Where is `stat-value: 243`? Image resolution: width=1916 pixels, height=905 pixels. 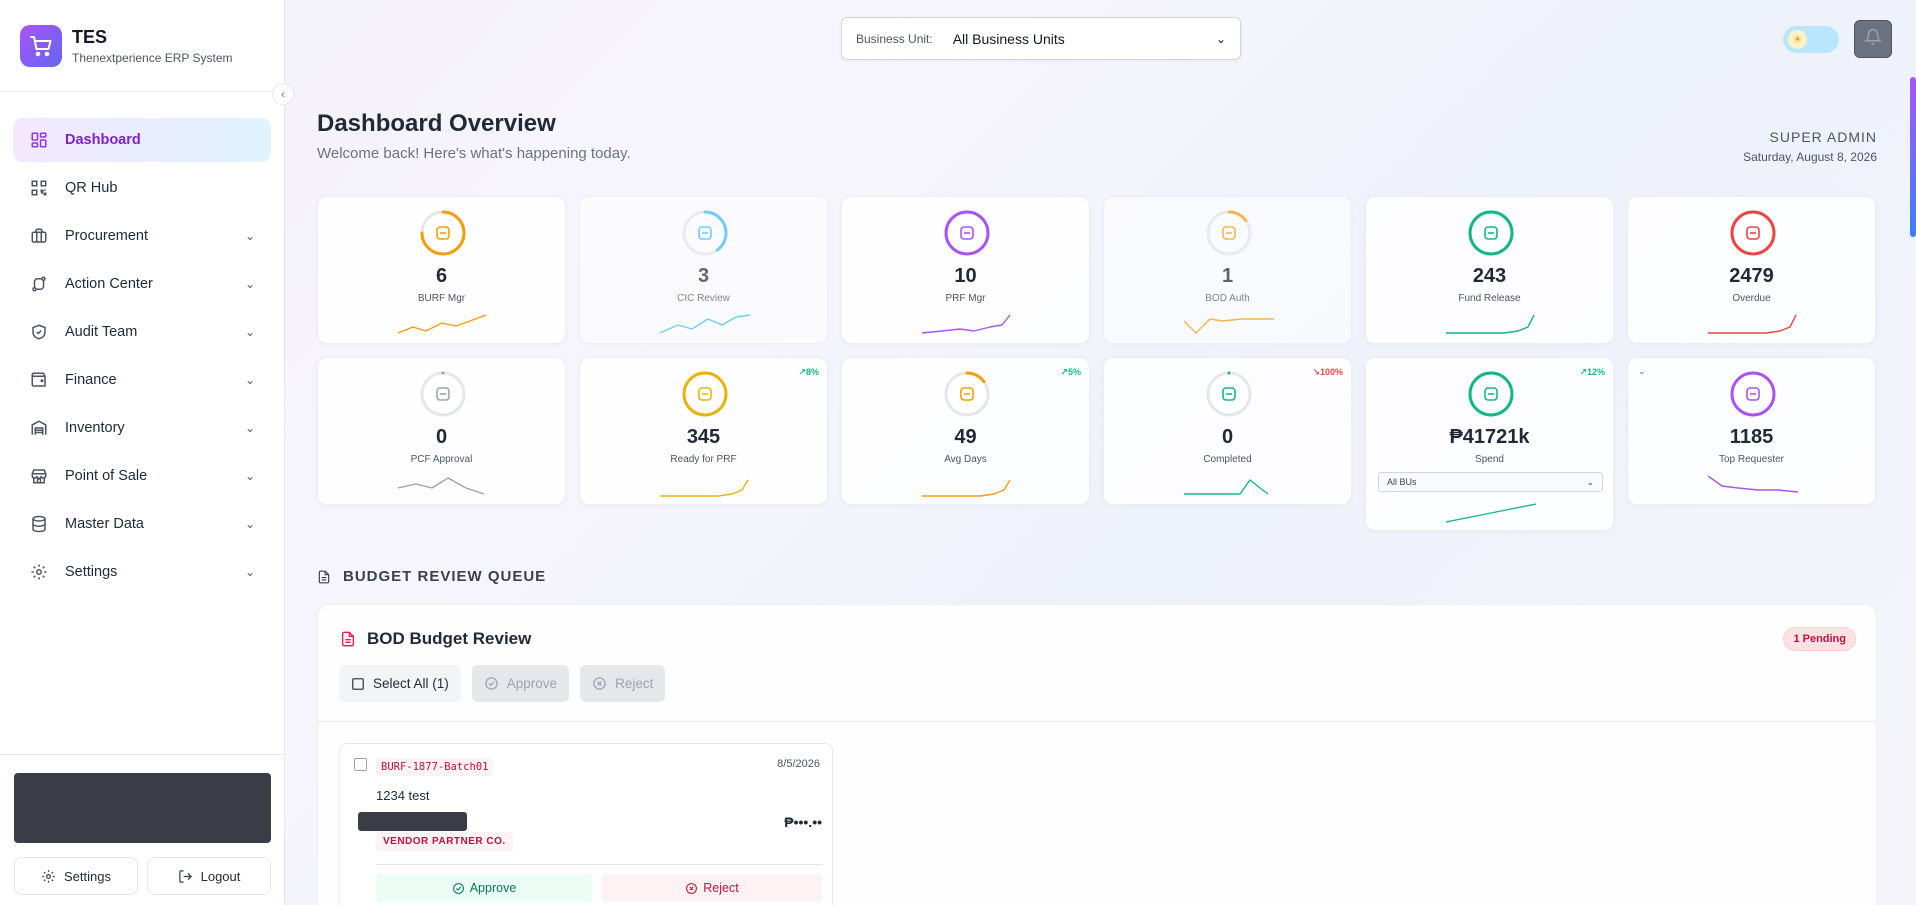 stat-value: 243 is located at coordinates (1489, 276).